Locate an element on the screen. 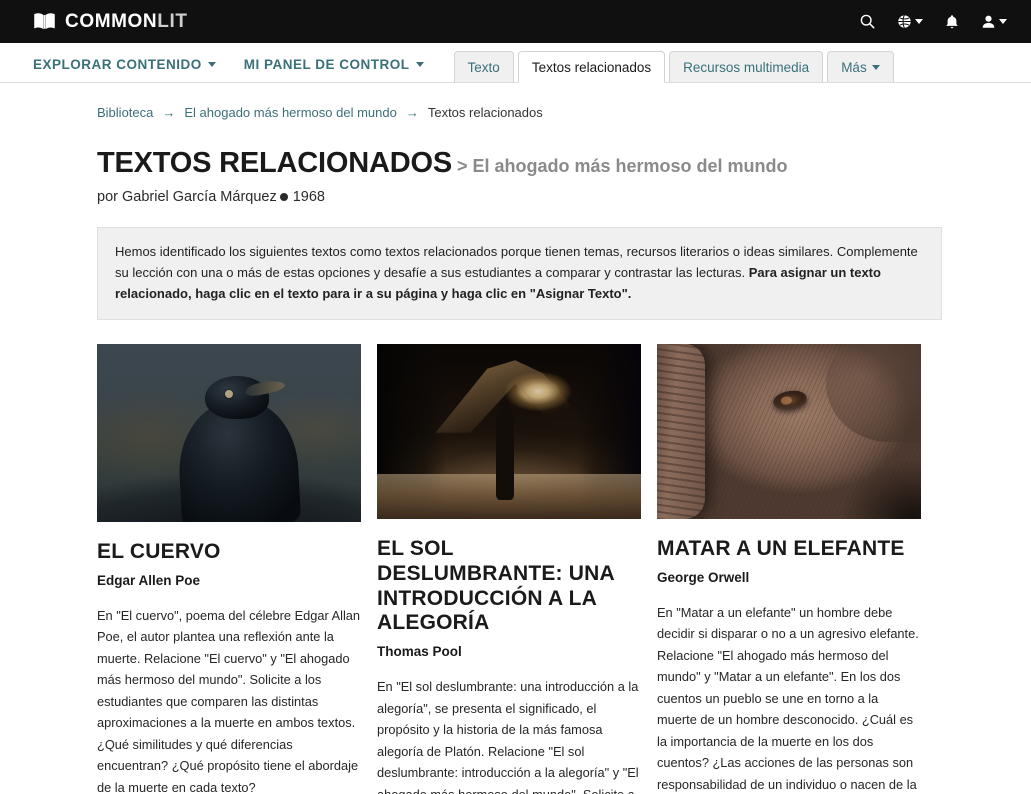  card-author: Thomas Pool is located at coordinates (419, 652).